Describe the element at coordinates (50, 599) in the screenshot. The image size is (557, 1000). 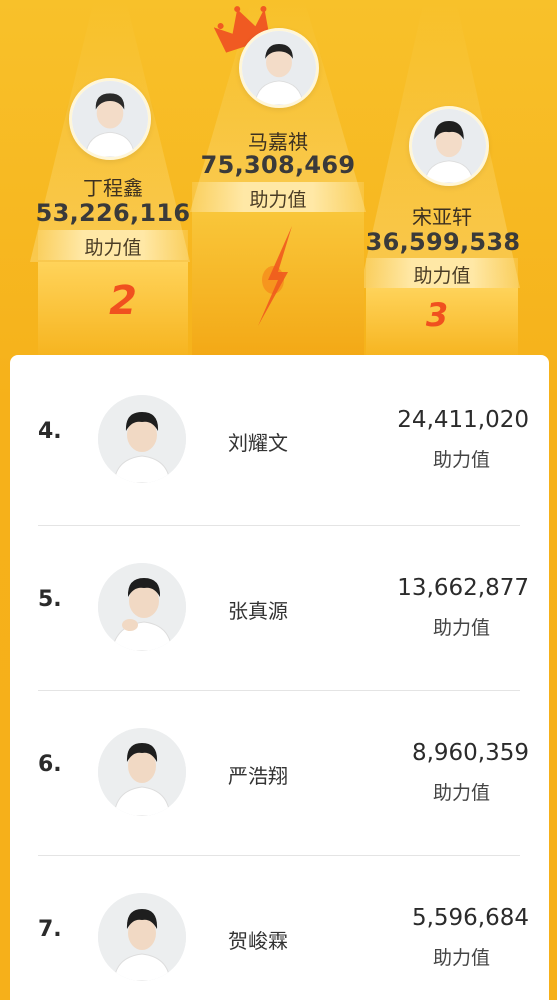
I see `rank-number: 5.` at that location.